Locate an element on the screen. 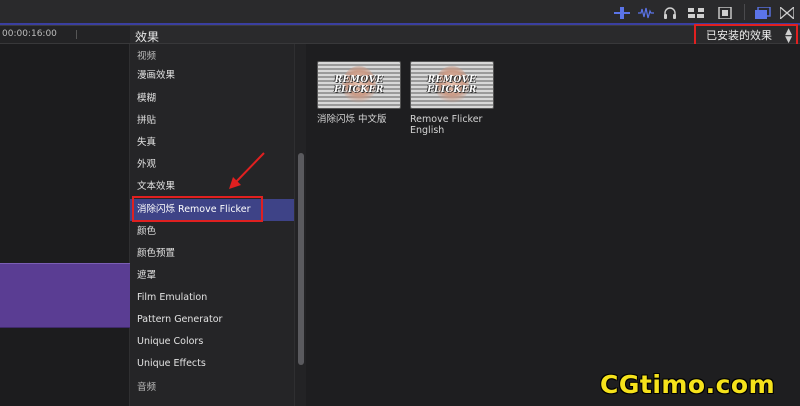 The image size is (800, 406). category-label: 模糊 is located at coordinates (147, 98).